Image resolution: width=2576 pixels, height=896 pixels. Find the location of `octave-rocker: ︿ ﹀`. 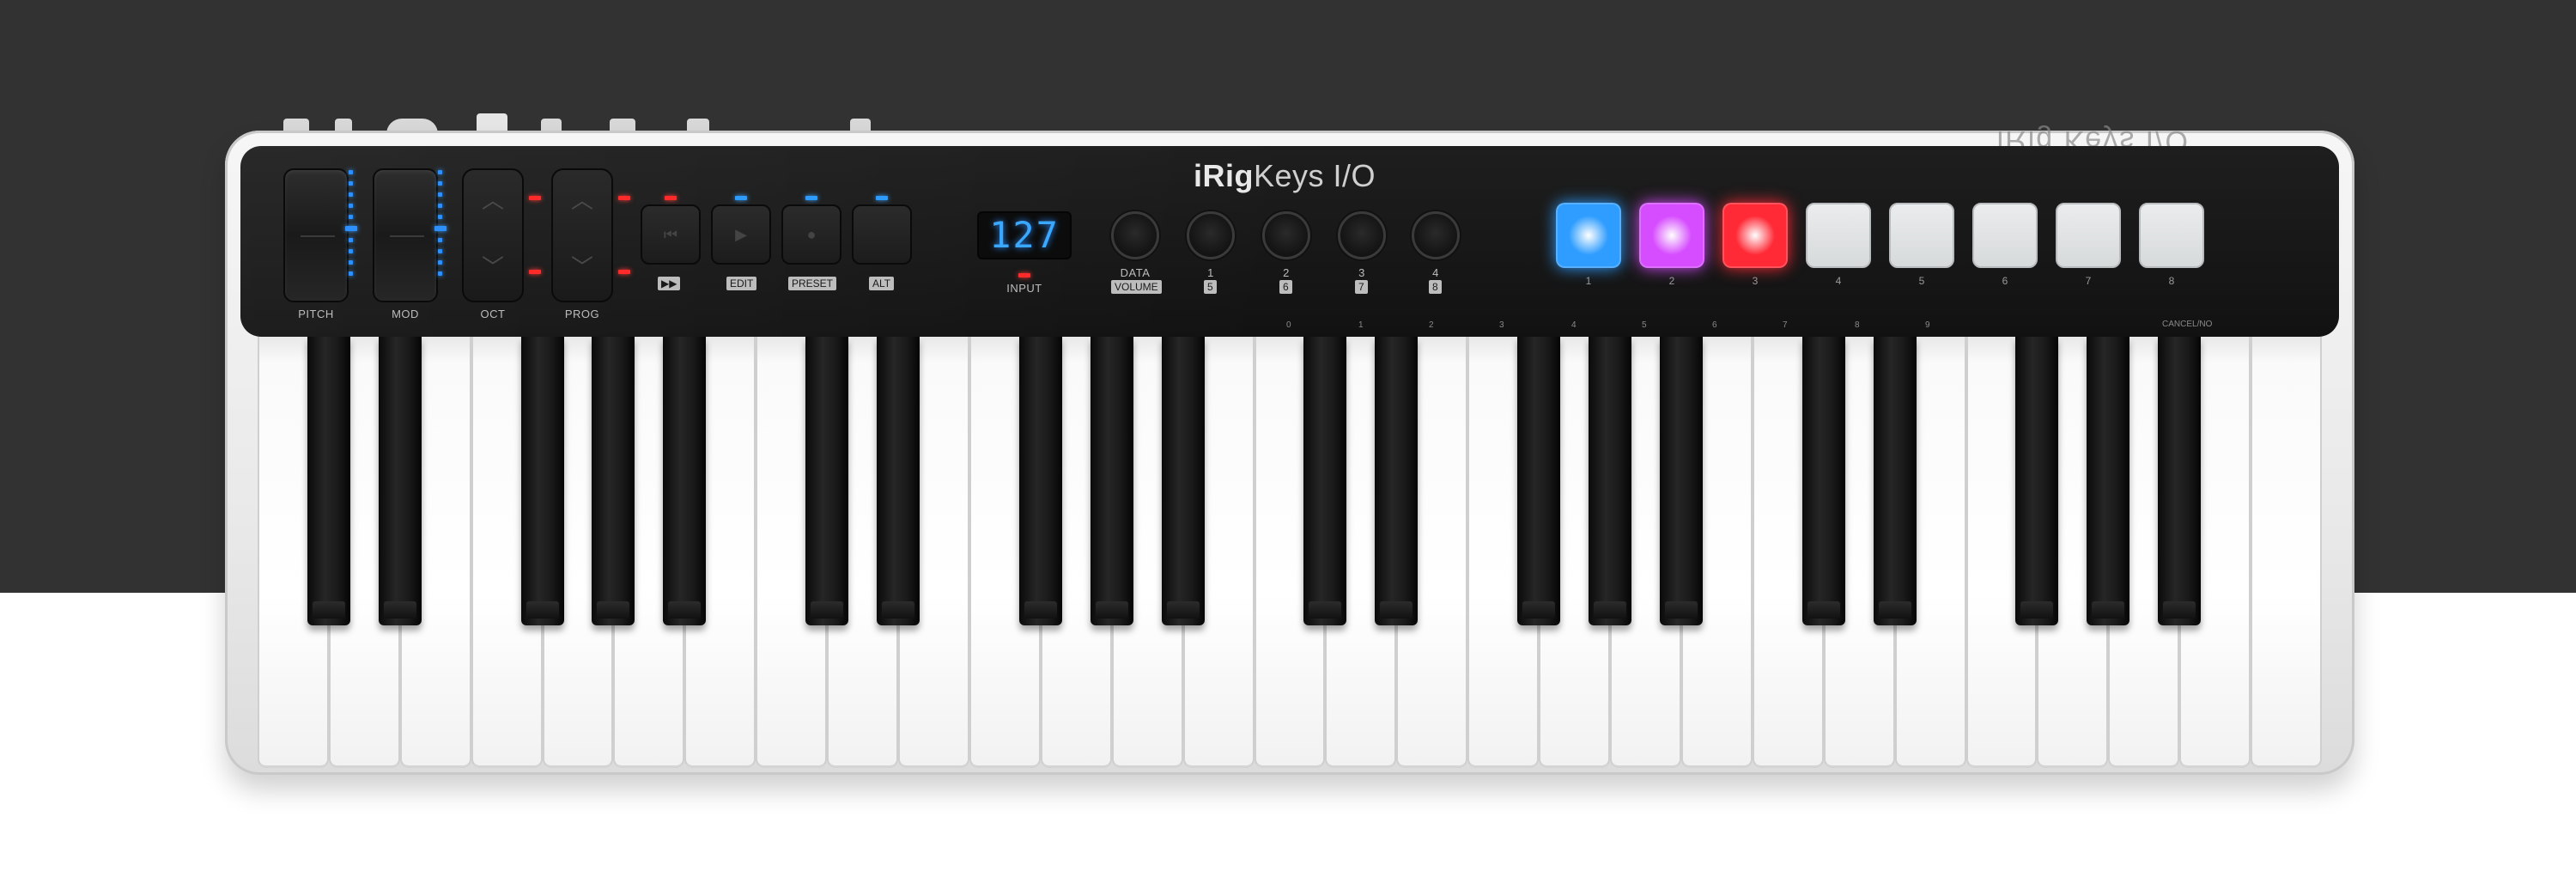

octave-rocker: ︿ ﹀ is located at coordinates (493, 235).